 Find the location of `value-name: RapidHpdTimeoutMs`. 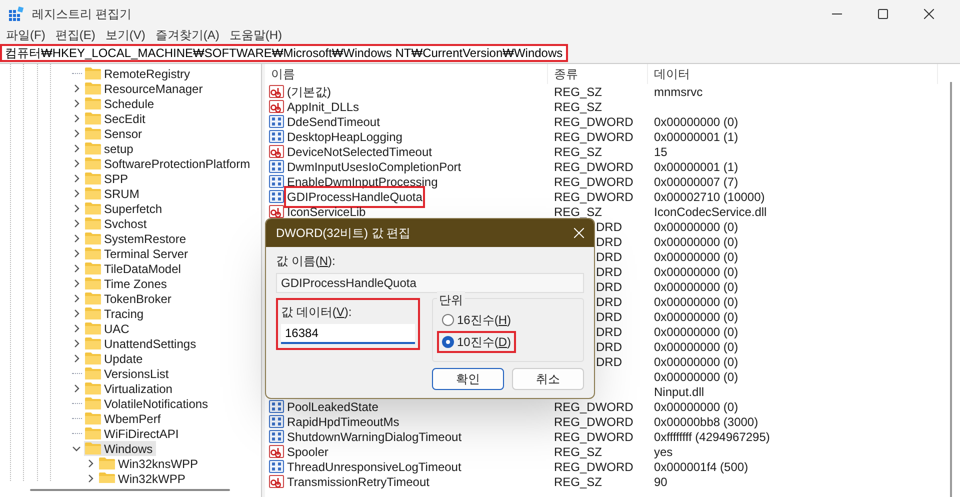

value-name: RapidHpdTimeoutMs is located at coordinates (343, 421).